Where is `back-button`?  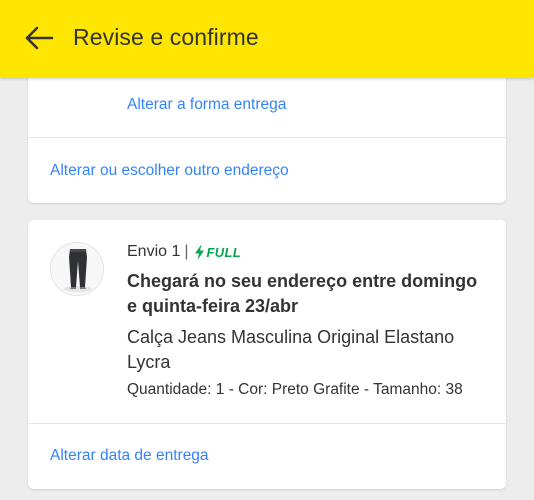
back-button is located at coordinates (39, 38).